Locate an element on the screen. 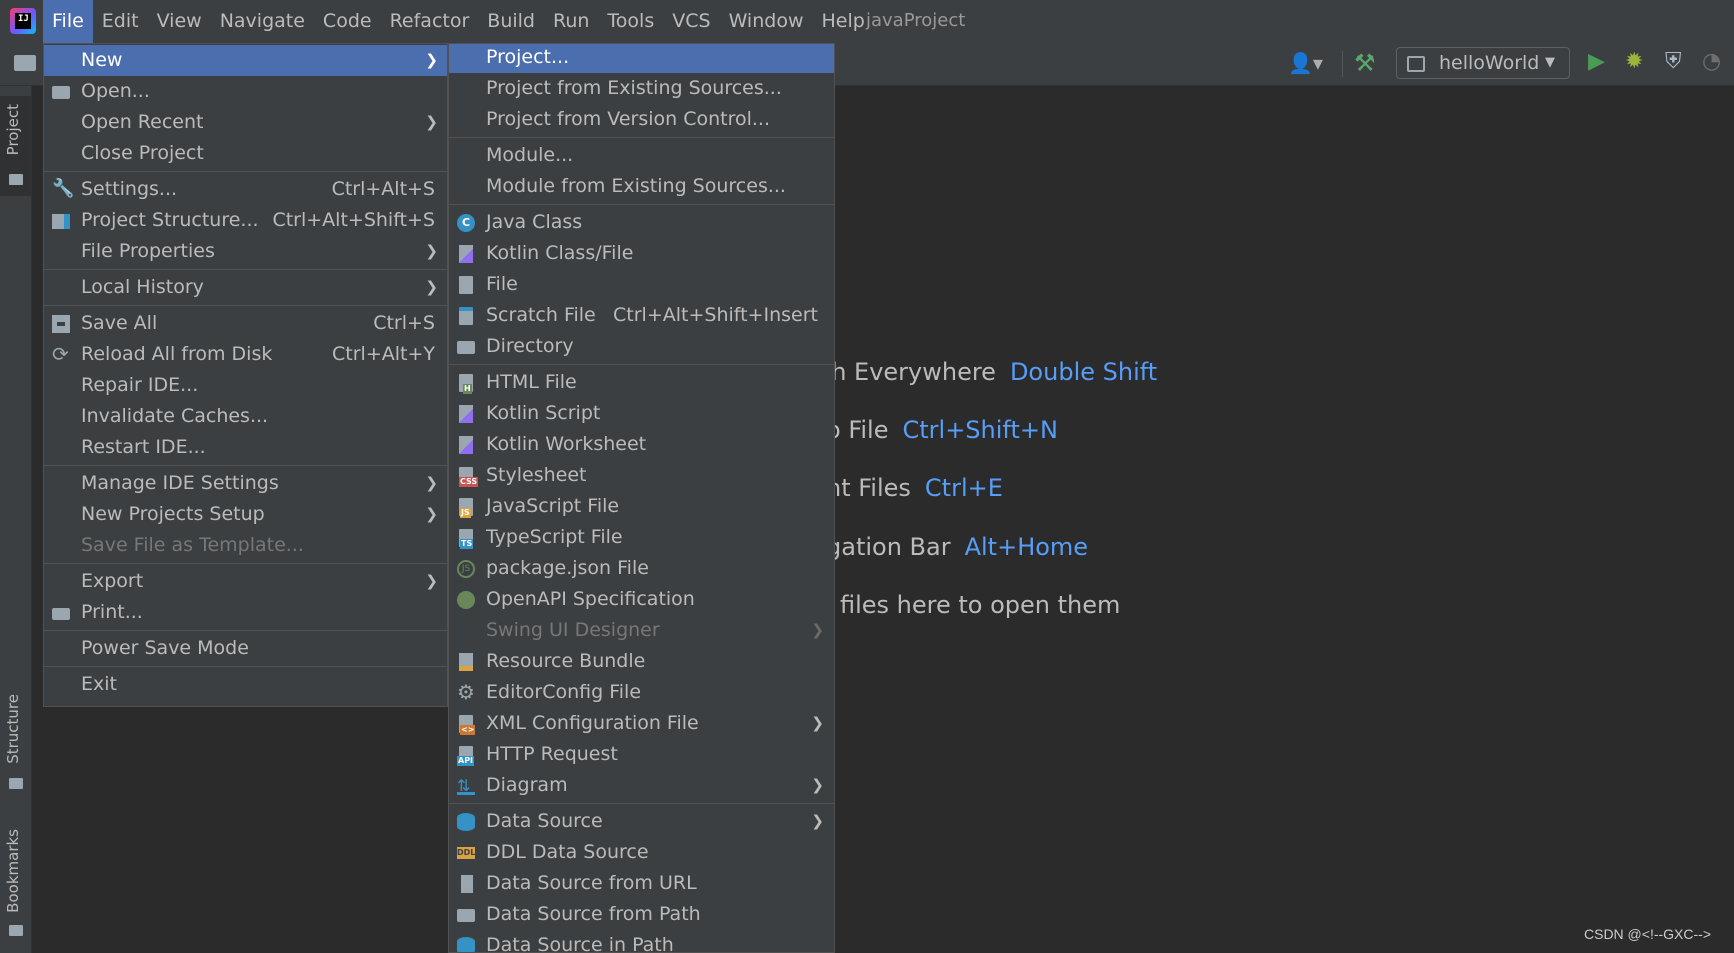 Image resolution: width=1734 pixels, height=953 pixels. chevron-right-icon: ❯ is located at coordinates (817, 821).